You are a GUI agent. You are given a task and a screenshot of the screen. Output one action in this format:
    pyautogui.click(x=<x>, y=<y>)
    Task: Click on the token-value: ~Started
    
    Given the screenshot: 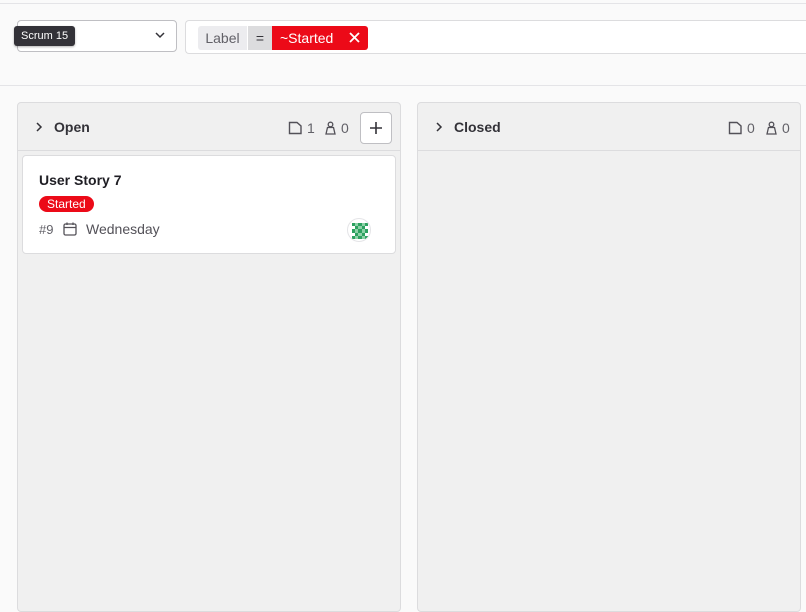 What is the action you would take?
    pyautogui.click(x=320, y=38)
    